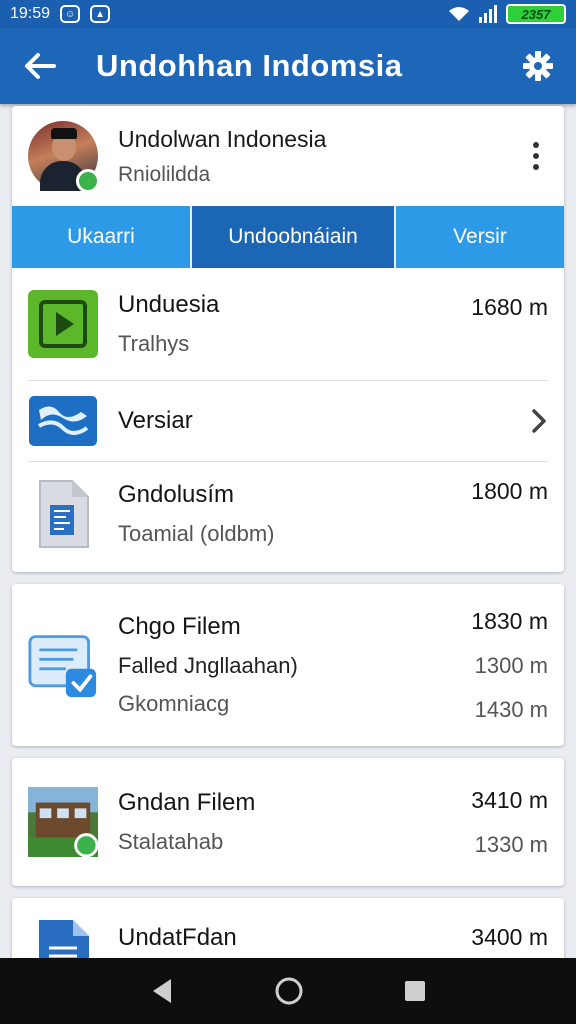 This screenshot has height=1024, width=576. I want to click on item-subtitle: Toamial (oldbm), so click(196, 533).